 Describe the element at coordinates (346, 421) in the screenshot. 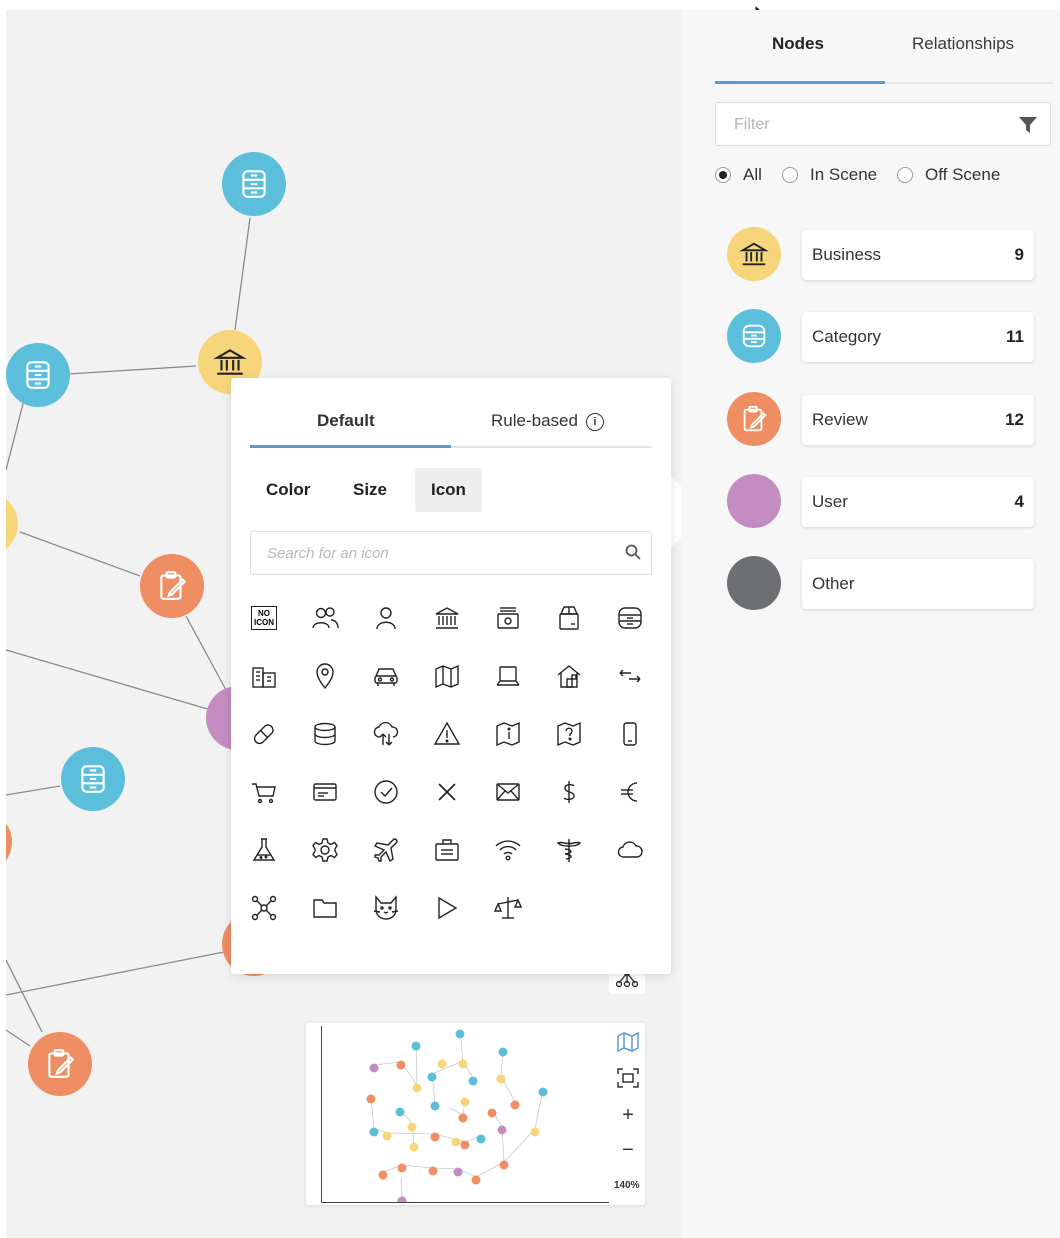

I see `tab-default: Default` at that location.